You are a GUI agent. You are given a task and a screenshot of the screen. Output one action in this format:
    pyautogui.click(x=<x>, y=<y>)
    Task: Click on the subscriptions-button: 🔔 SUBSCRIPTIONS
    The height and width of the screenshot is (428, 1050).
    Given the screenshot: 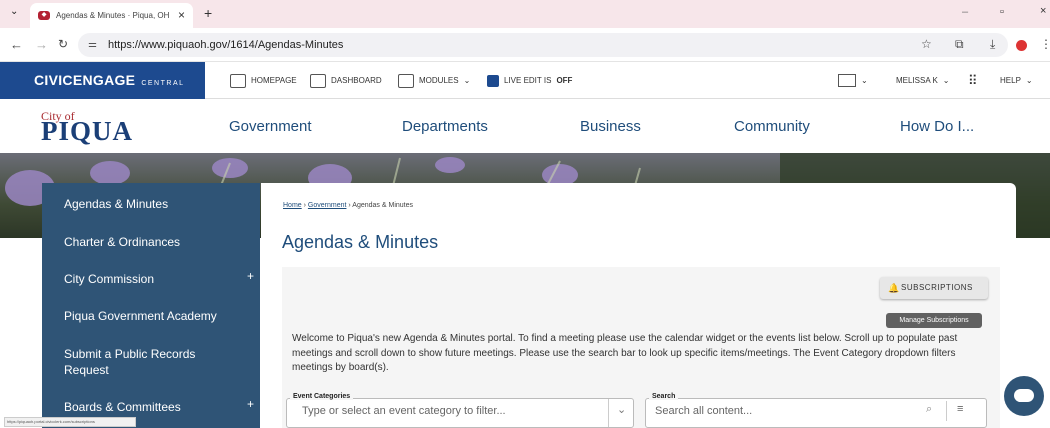 What is the action you would take?
    pyautogui.click(x=934, y=288)
    